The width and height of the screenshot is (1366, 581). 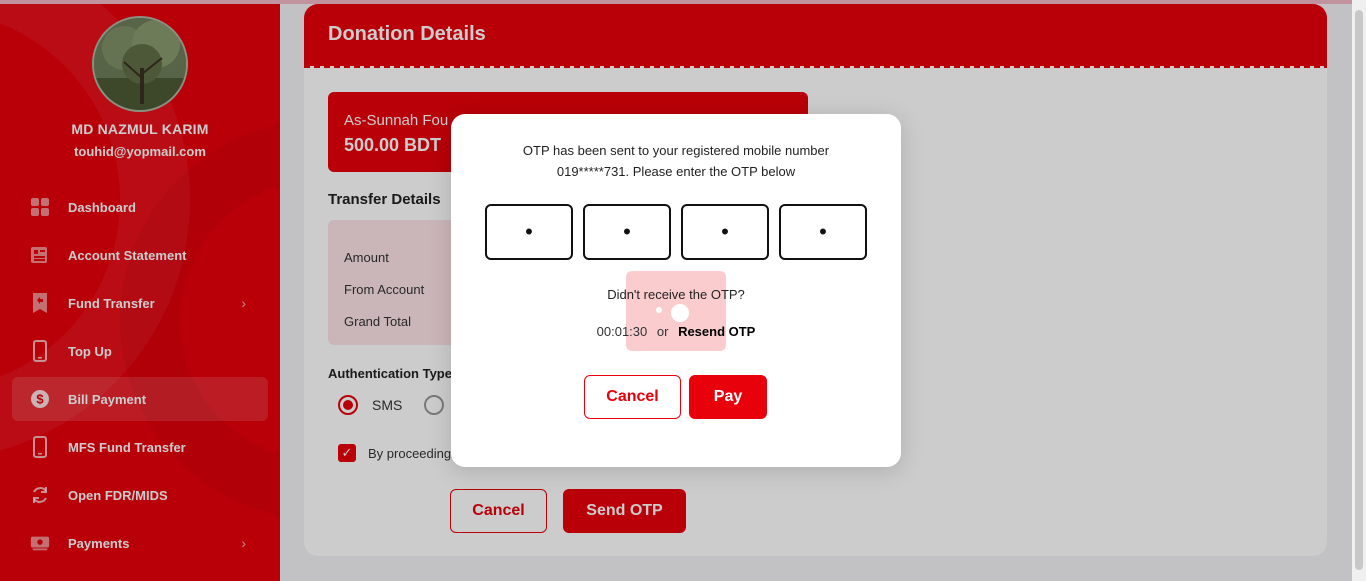 What do you see at coordinates (676, 171) in the screenshot?
I see `otp-message-line2: 019*****731. Please enter the OTP below` at bounding box center [676, 171].